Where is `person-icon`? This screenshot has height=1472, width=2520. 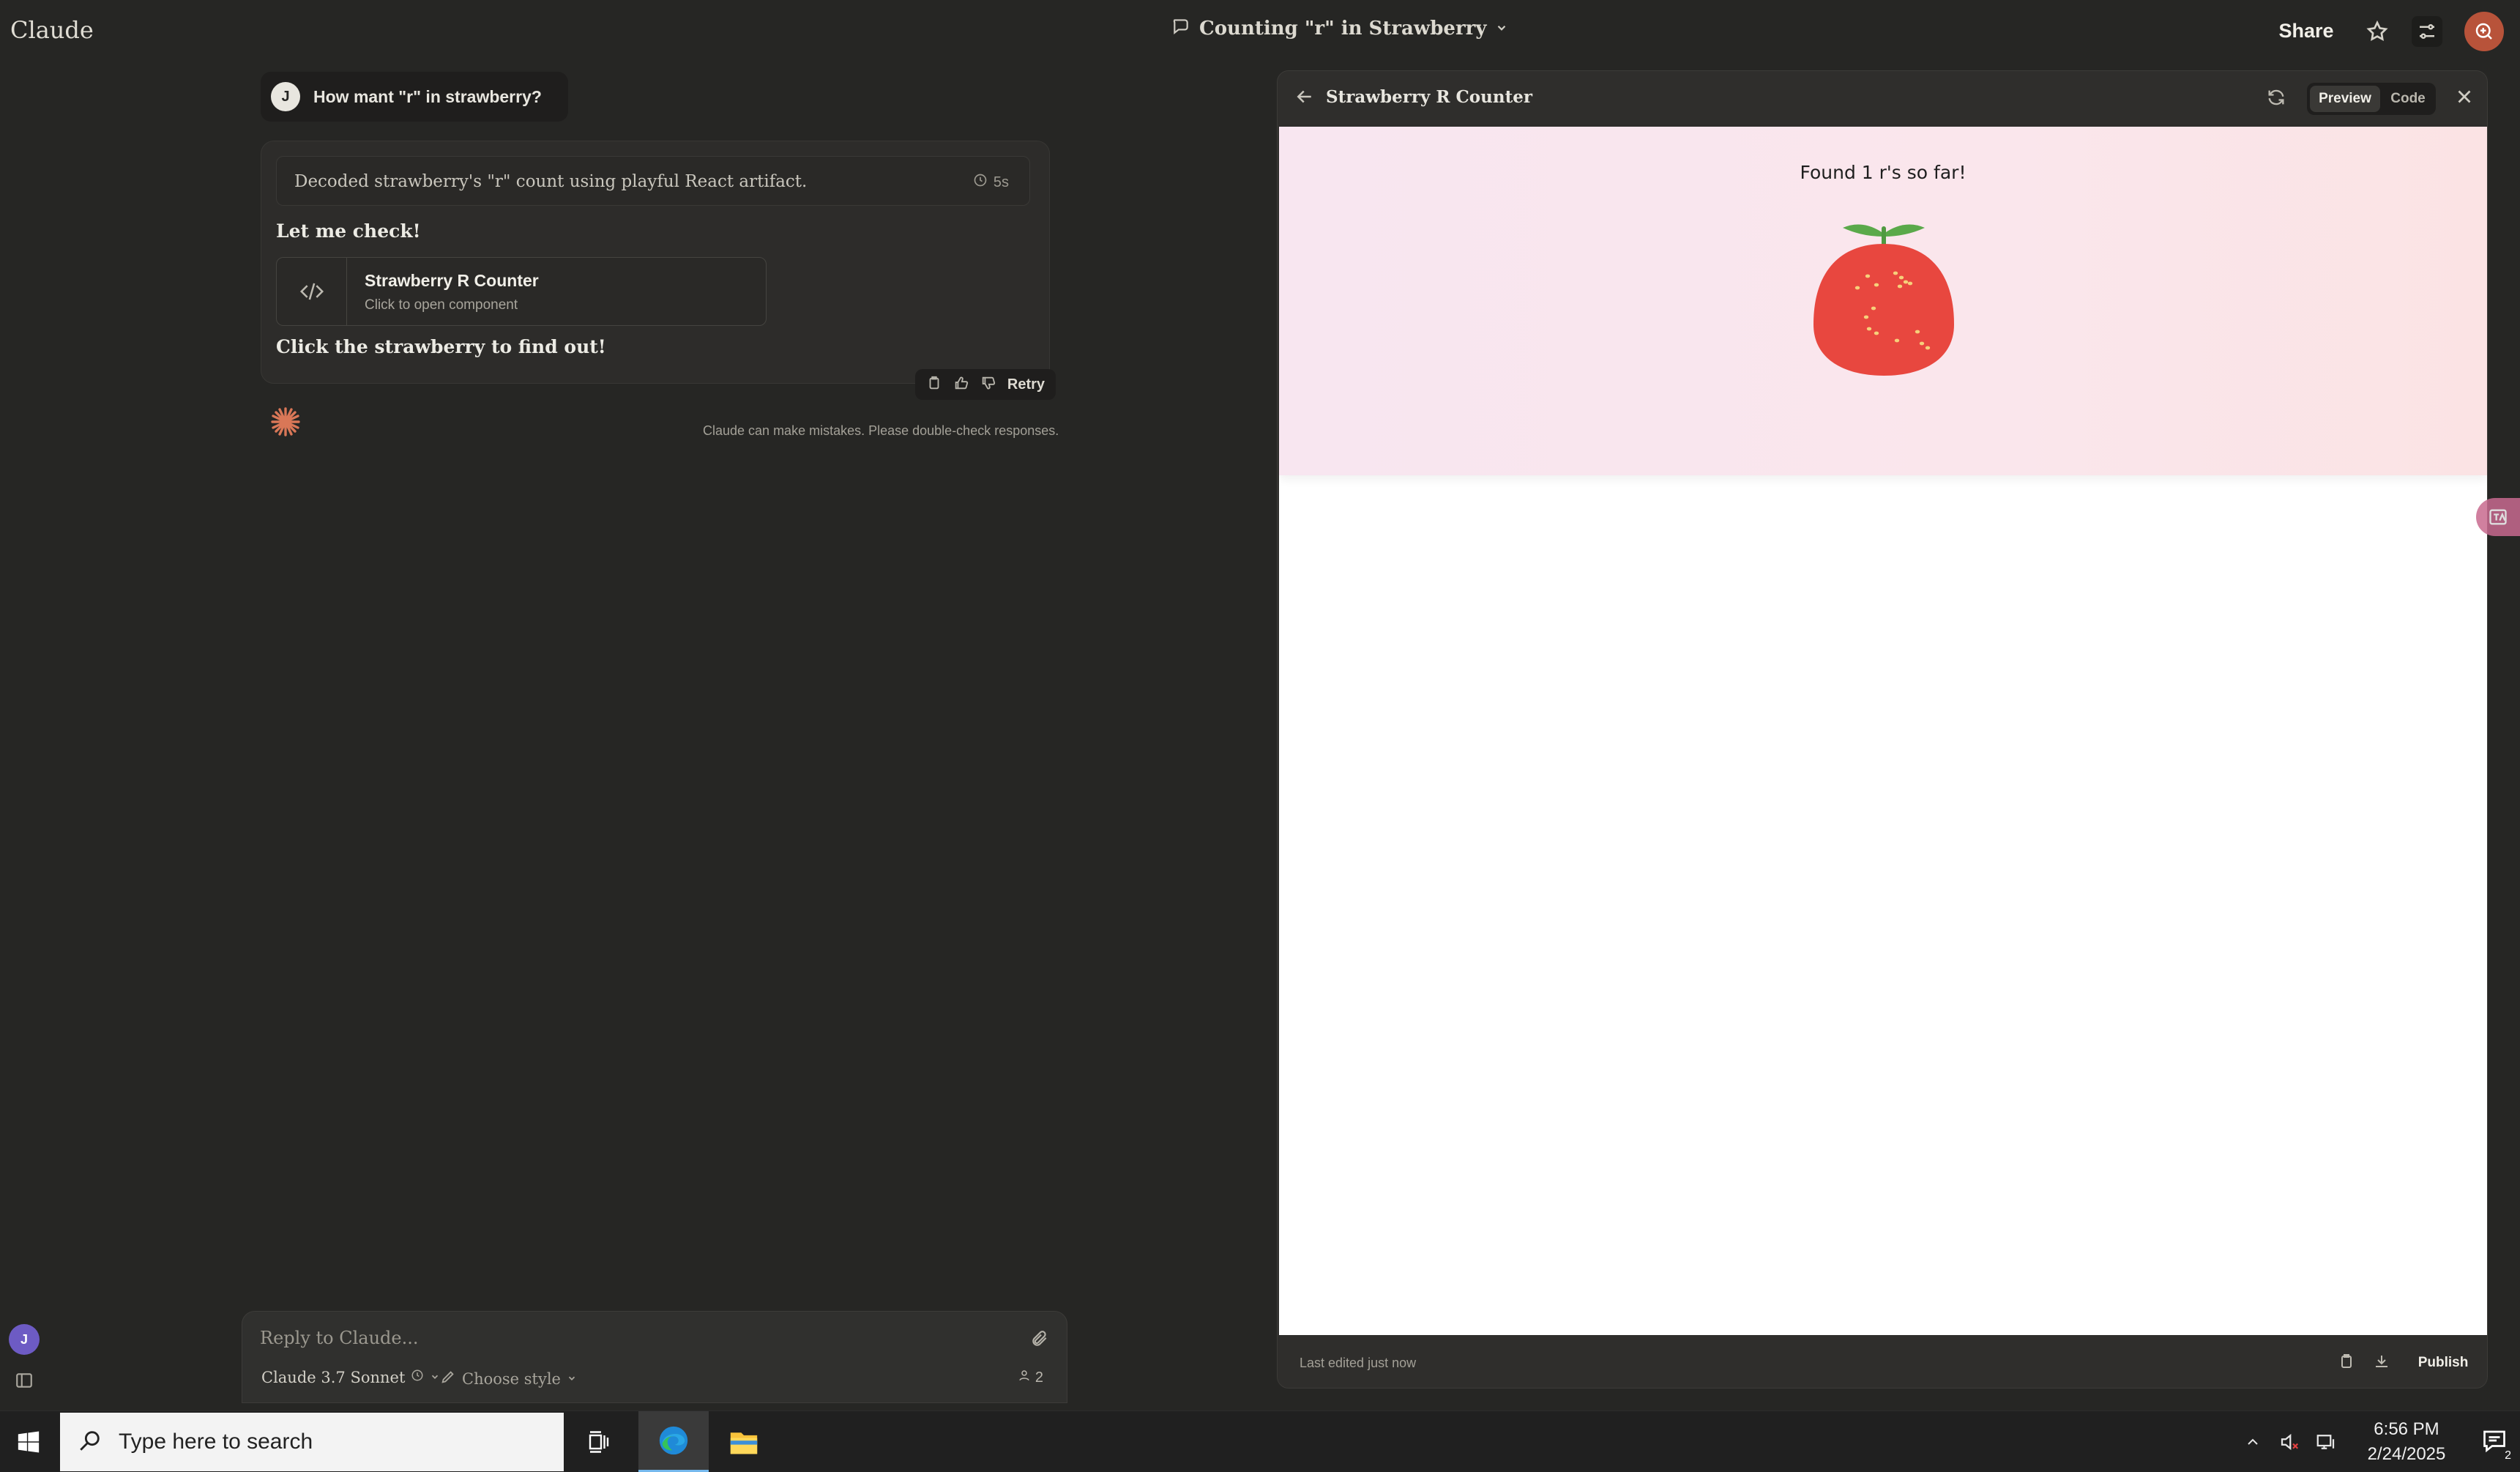
person-icon is located at coordinates (1024, 1377).